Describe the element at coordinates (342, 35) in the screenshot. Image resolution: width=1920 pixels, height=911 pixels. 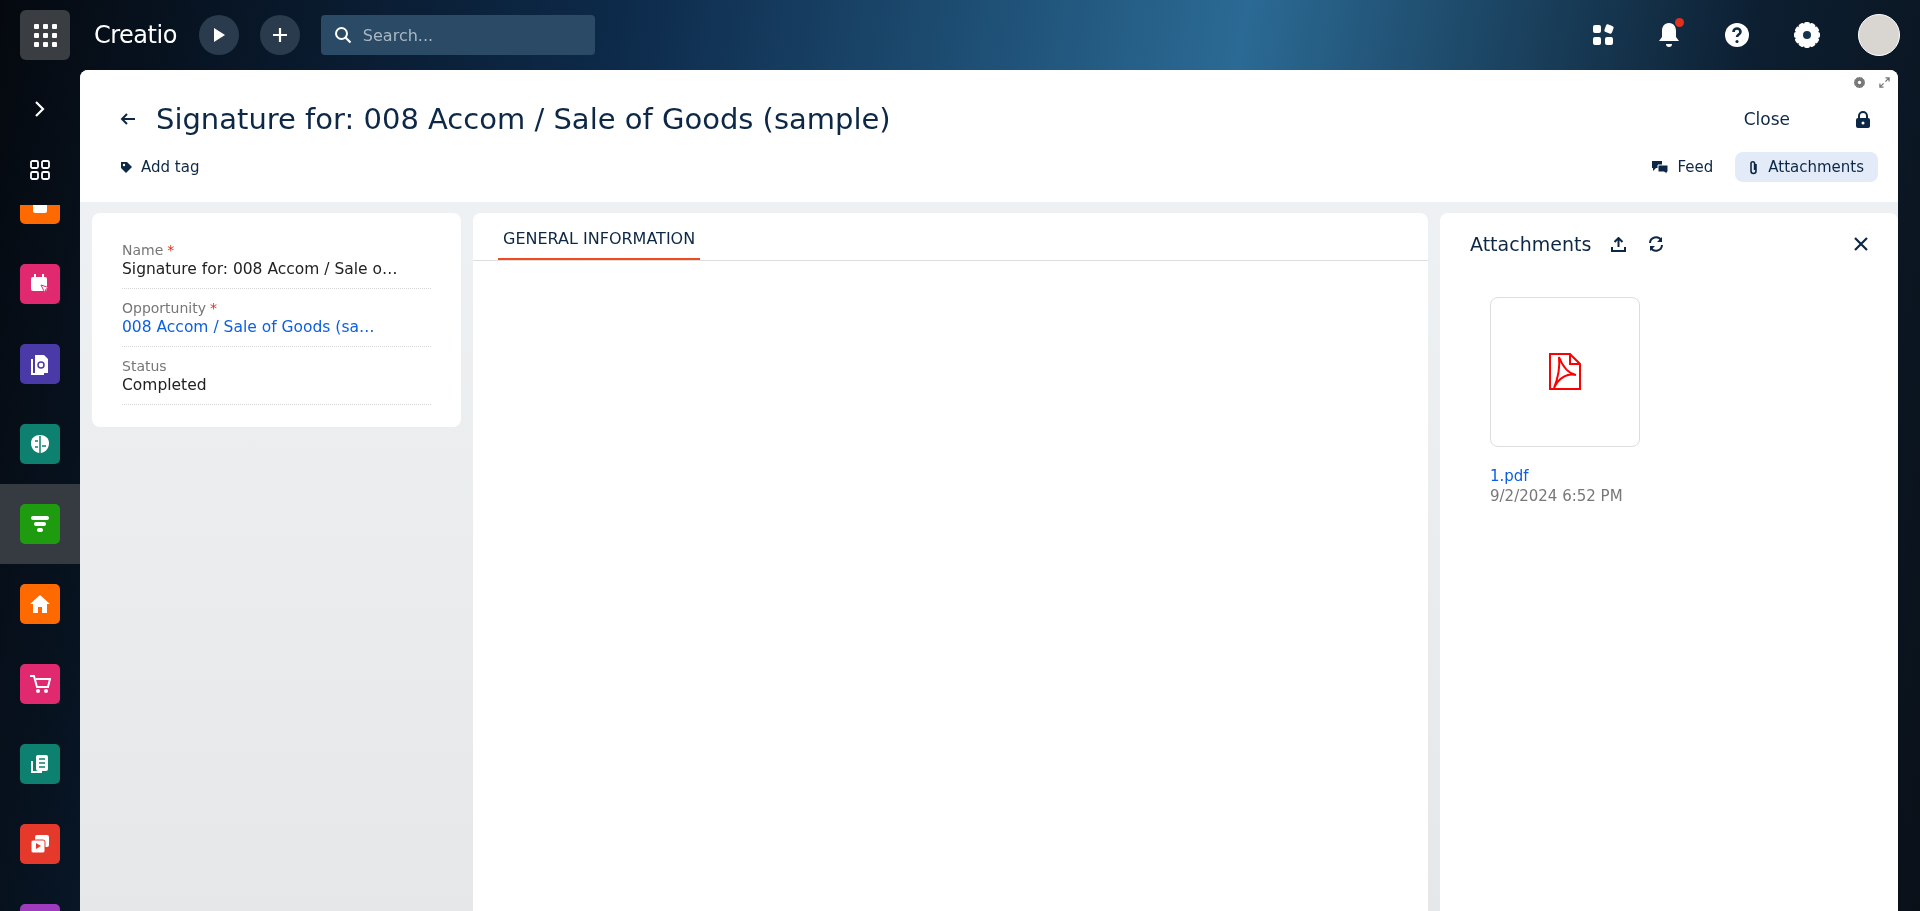
I see `search-icon` at that location.